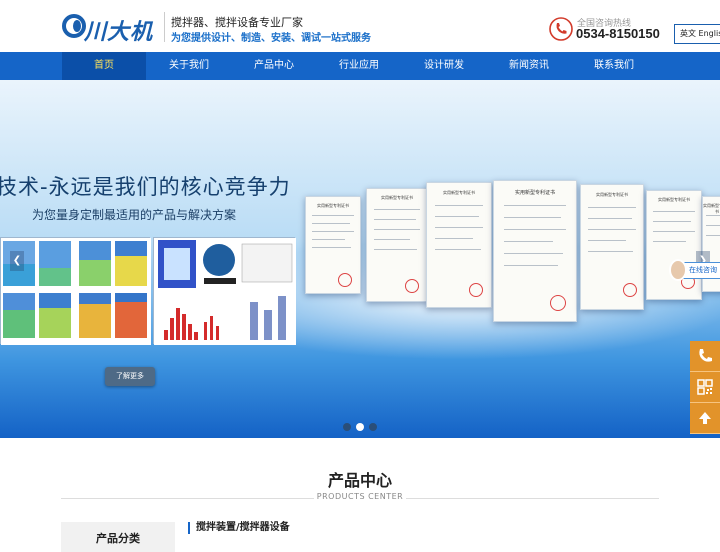 The image size is (720, 552). I want to click on qr-code-icon, so click(705, 387).